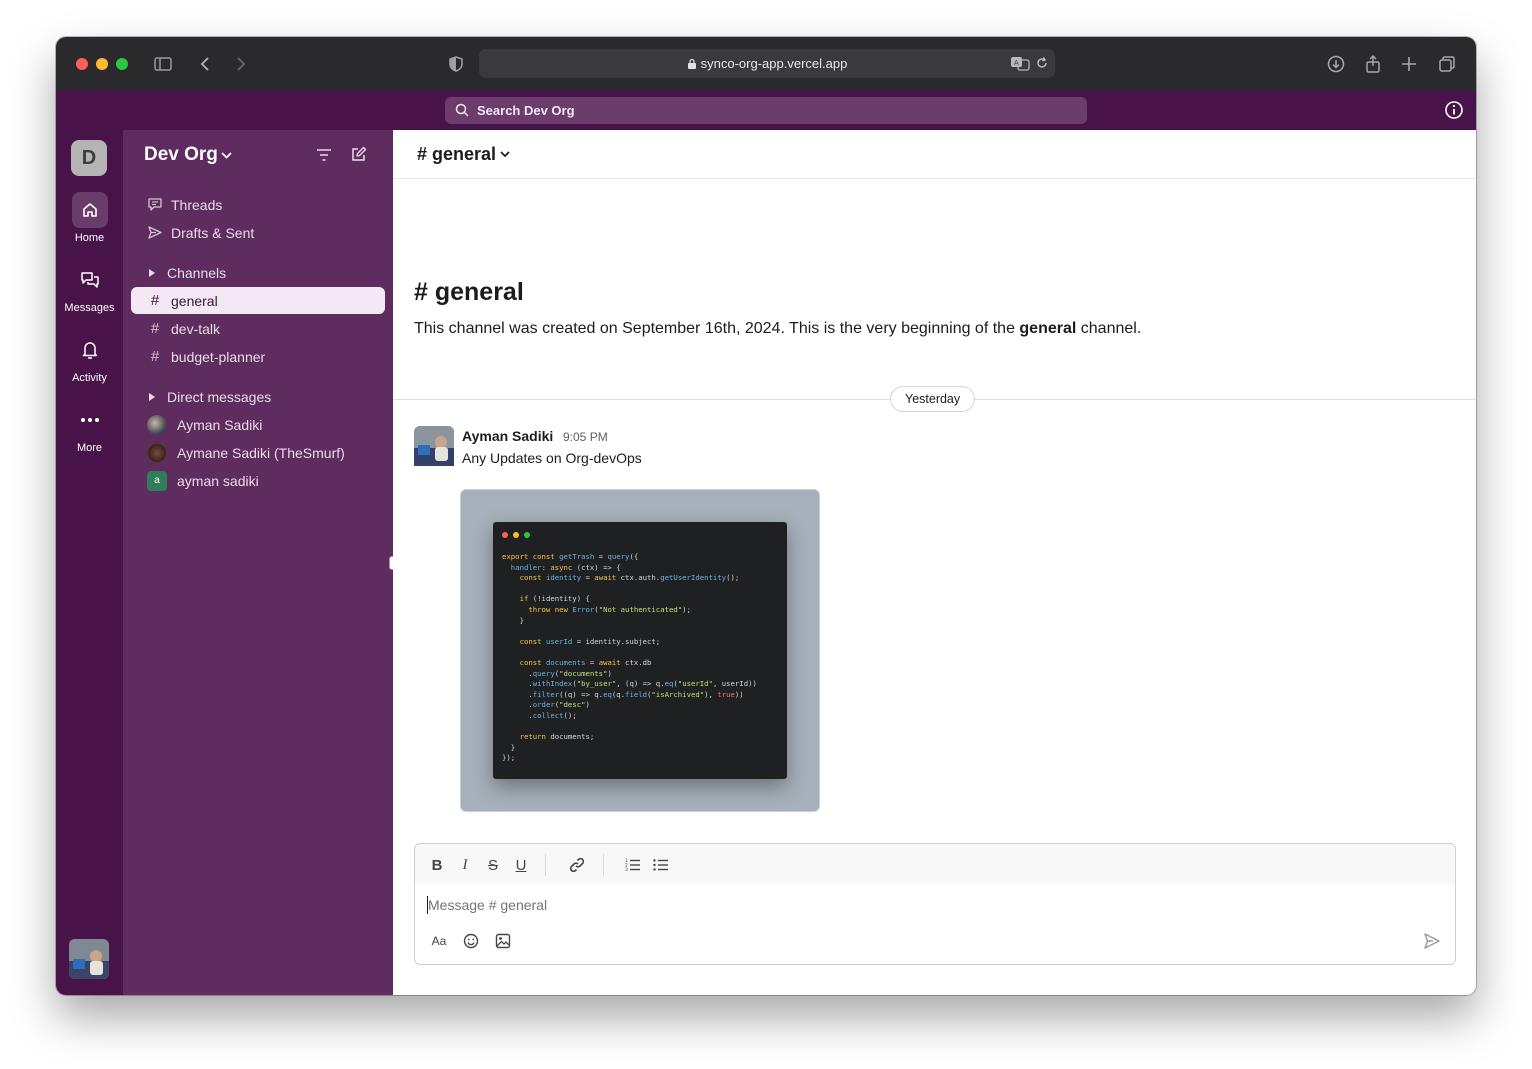 This screenshot has height=1069, width=1532. Describe the element at coordinates (1373, 64) in the screenshot. I see `share-icon` at that location.